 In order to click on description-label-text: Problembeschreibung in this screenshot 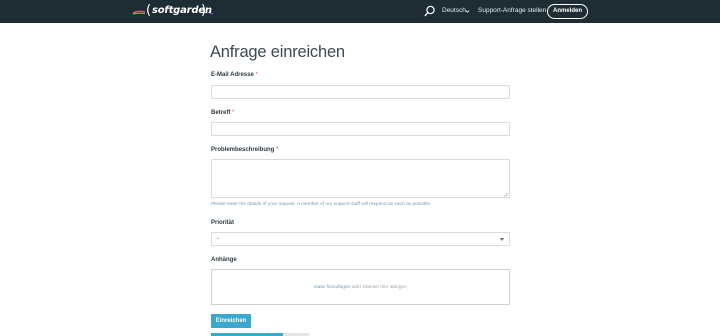, I will do `click(243, 150)`.